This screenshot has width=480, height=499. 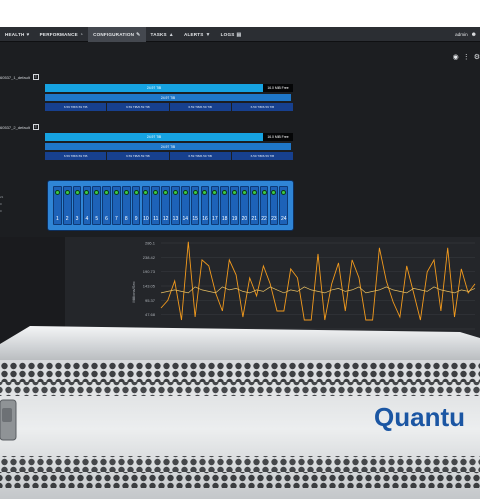 I want to click on drive-slot-number: 23, so click(x=274, y=219).